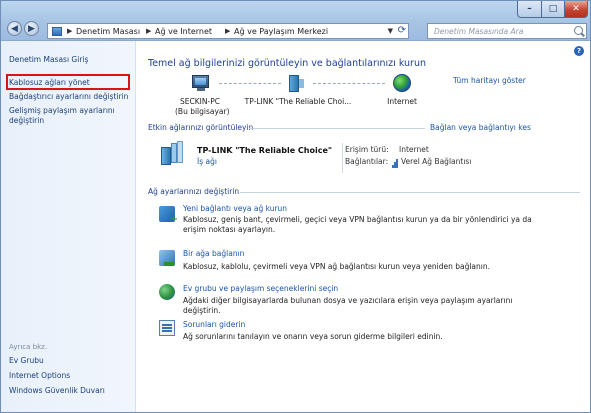  Describe the element at coordinates (296, 83) in the screenshot. I see `router-icon` at that location.